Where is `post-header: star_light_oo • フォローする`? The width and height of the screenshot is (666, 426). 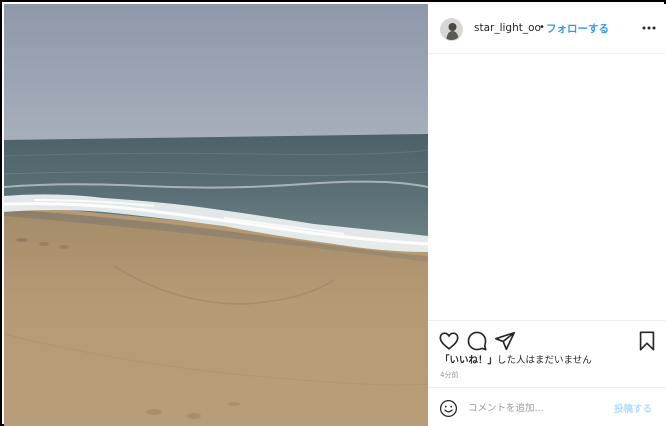
post-header: star_light_oo • フォローする is located at coordinates (547, 29).